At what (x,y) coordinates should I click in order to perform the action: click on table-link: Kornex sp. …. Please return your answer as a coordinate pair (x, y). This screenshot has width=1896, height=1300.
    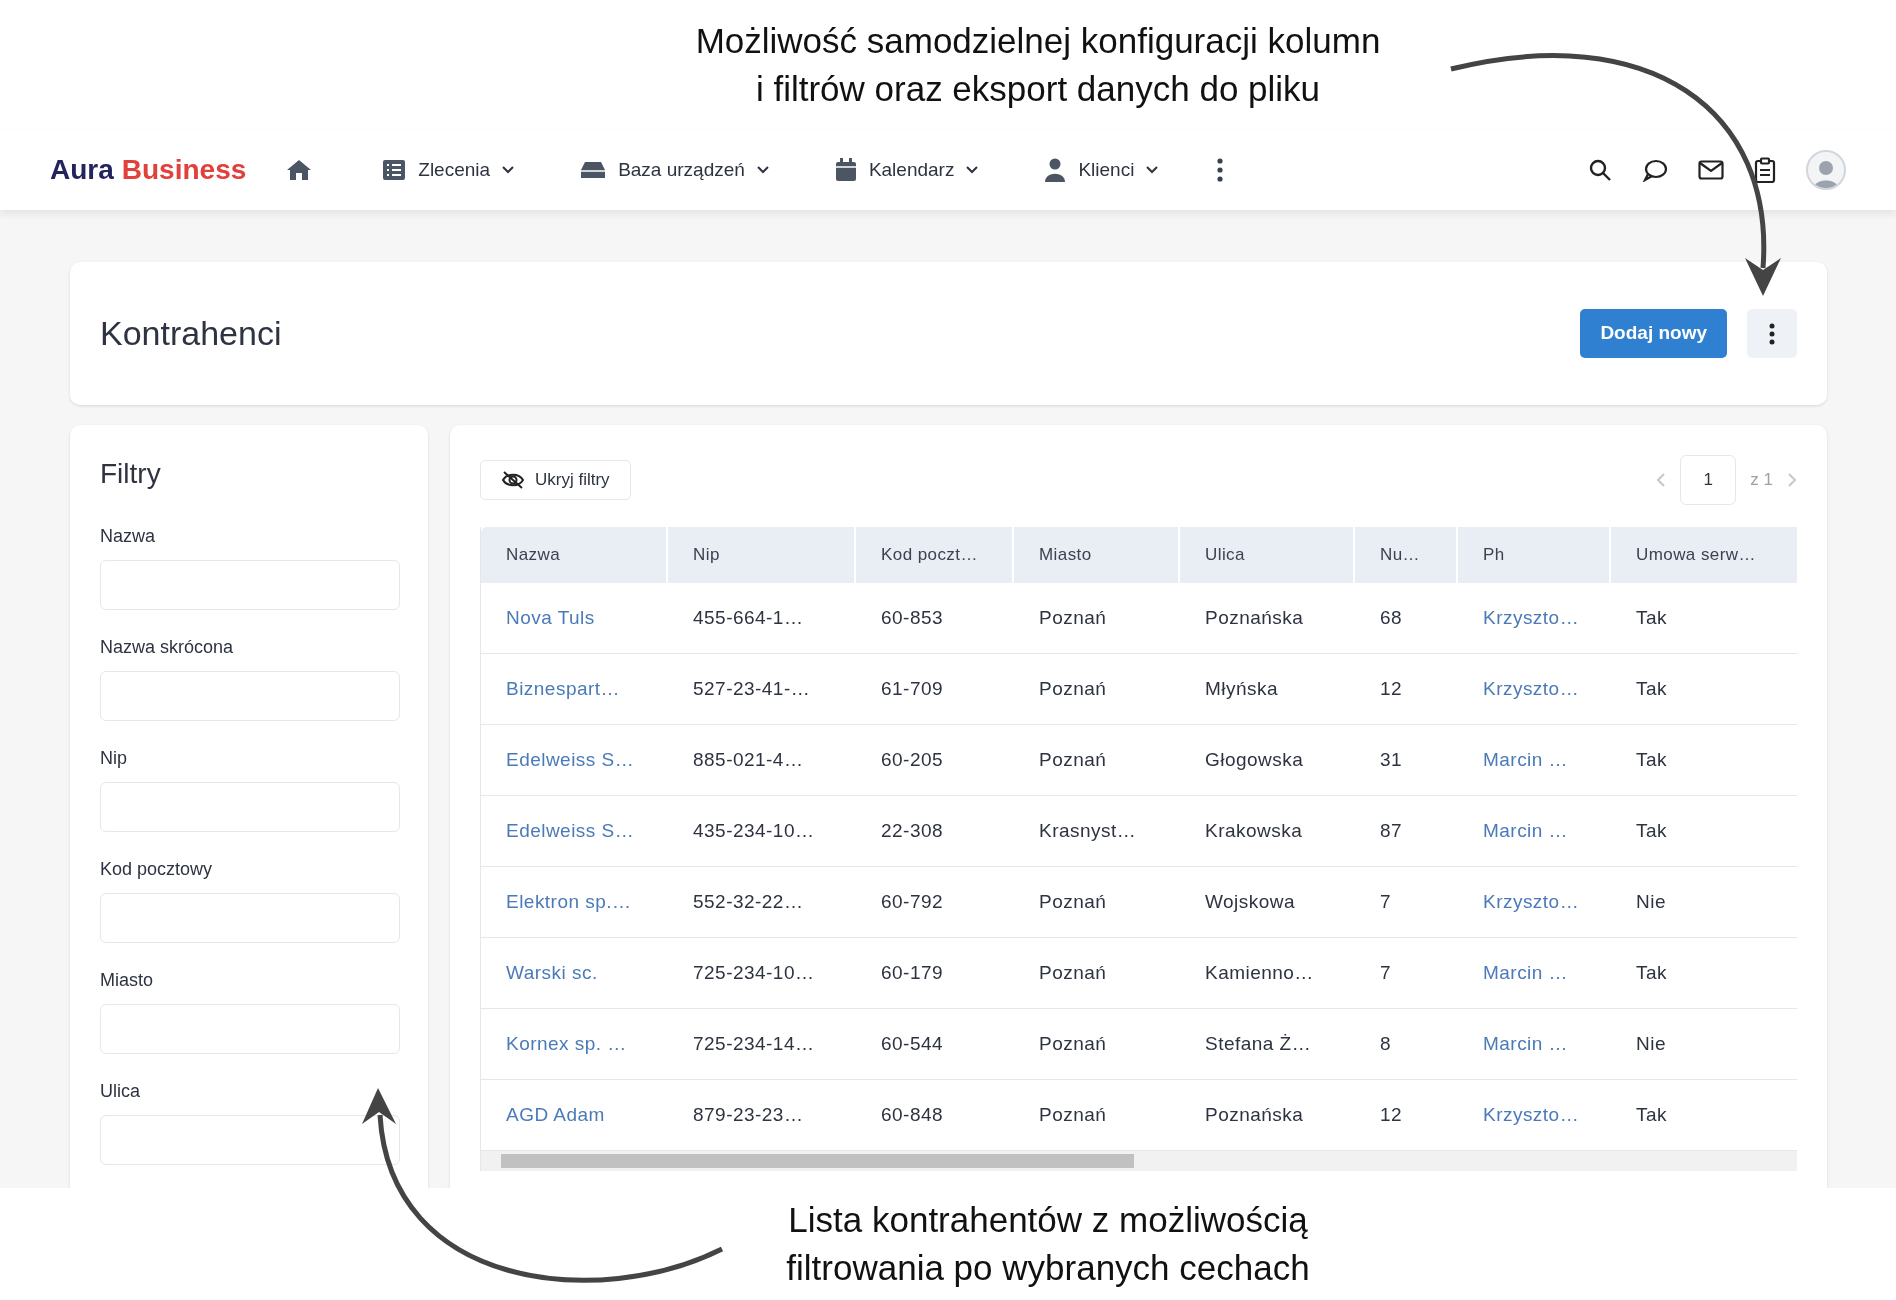
    Looking at the image, I should click on (574, 1044).